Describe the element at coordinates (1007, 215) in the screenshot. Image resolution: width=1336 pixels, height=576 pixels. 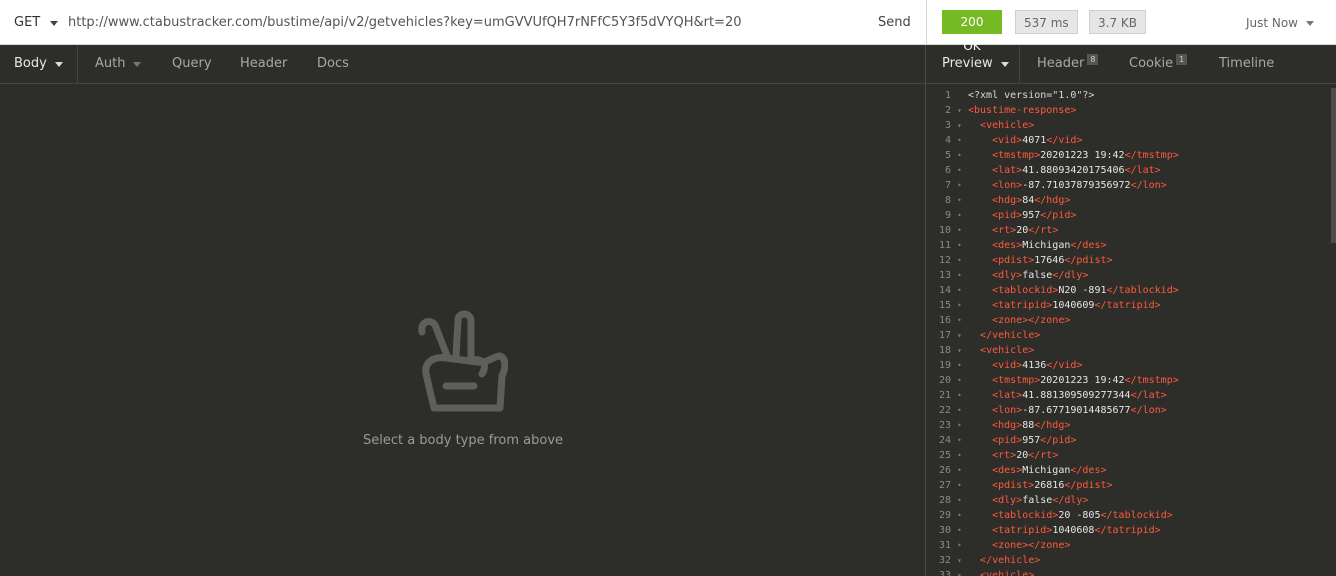
I see `xml-open-tag: <pid>` at that location.